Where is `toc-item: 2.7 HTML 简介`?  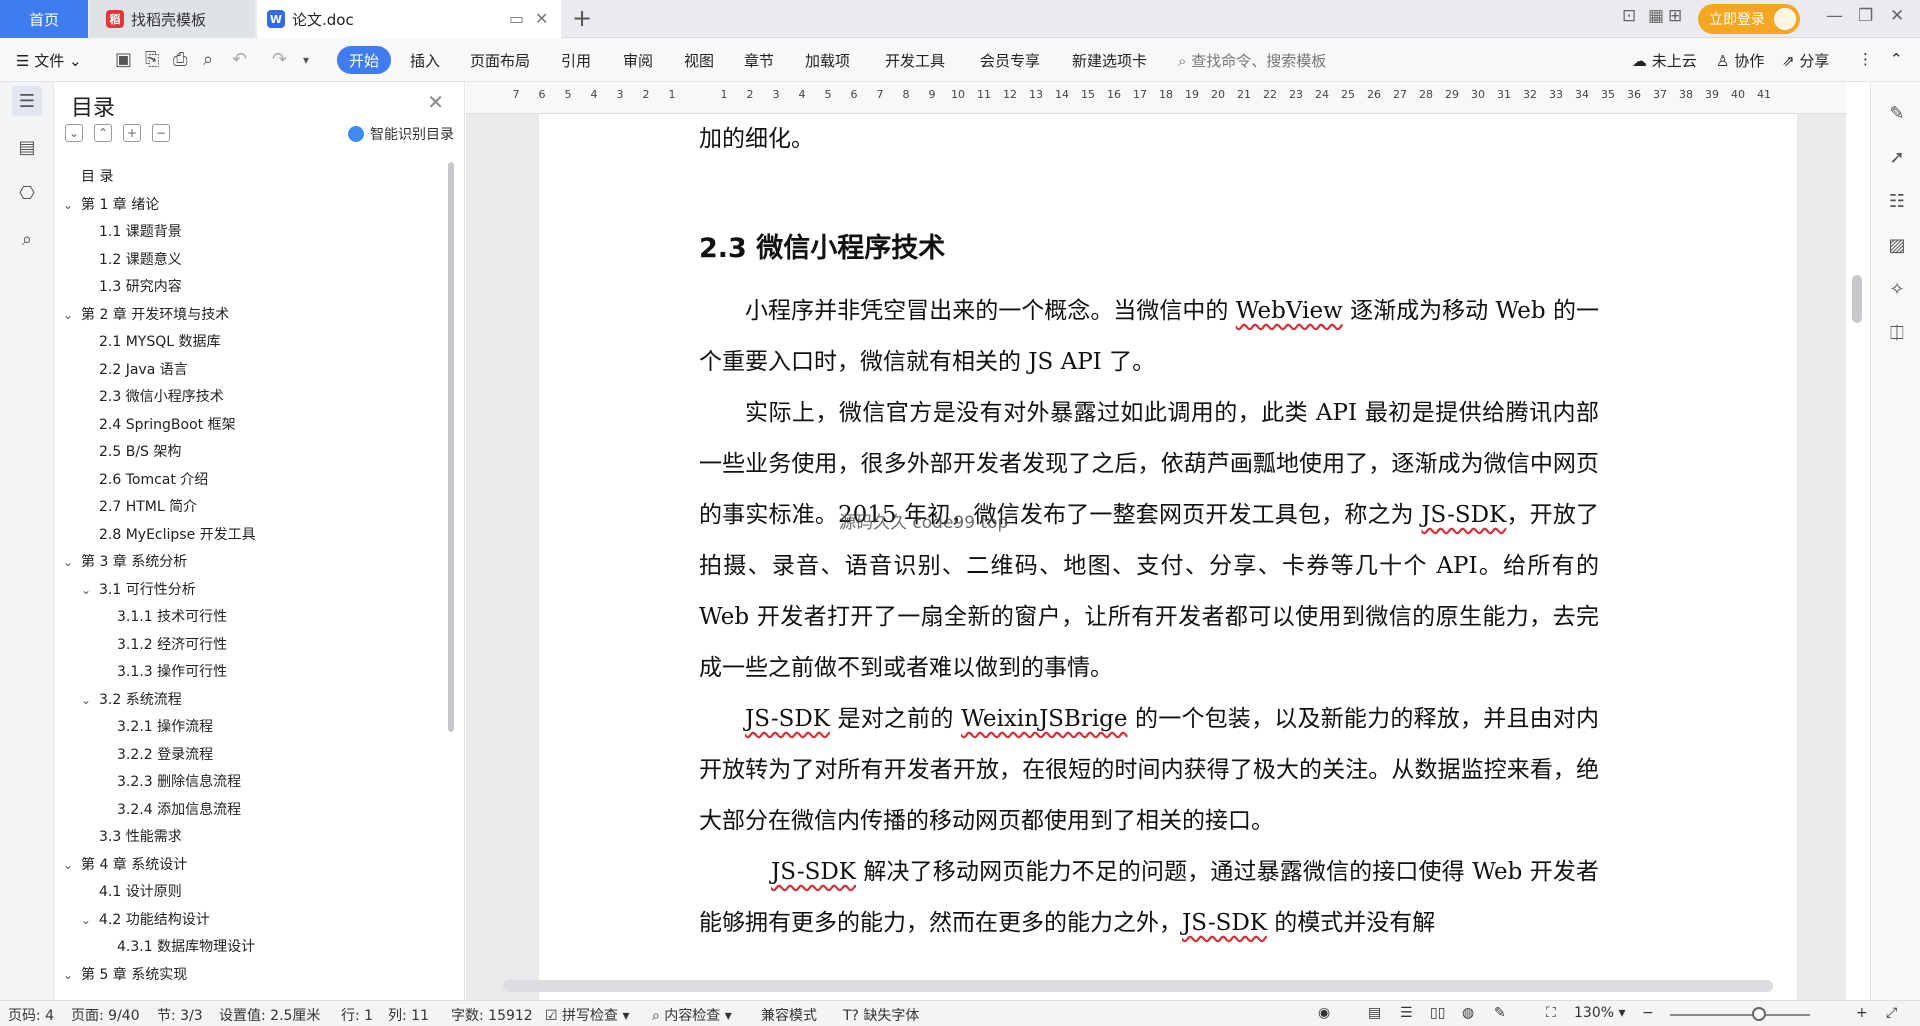 toc-item: 2.7 HTML 简介 is located at coordinates (148, 507).